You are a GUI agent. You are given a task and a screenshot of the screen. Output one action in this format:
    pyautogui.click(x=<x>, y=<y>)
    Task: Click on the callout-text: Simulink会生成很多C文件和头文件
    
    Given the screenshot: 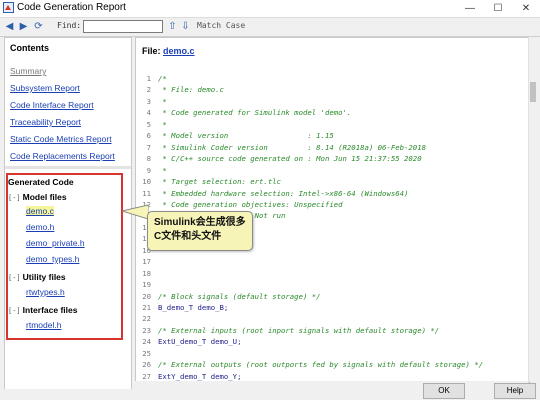 What is the action you would take?
    pyautogui.click(x=200, y=229)
    